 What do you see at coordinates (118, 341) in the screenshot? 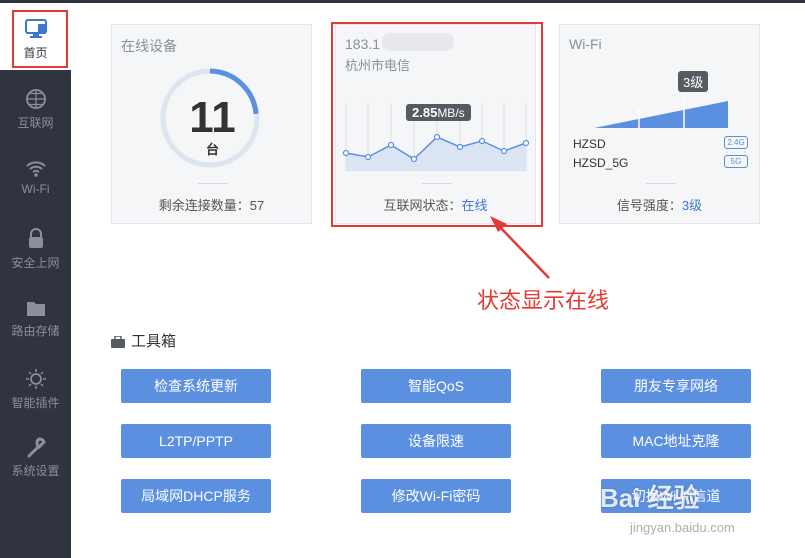
I see `toolbox-icon` at bounding box center [118, 341].